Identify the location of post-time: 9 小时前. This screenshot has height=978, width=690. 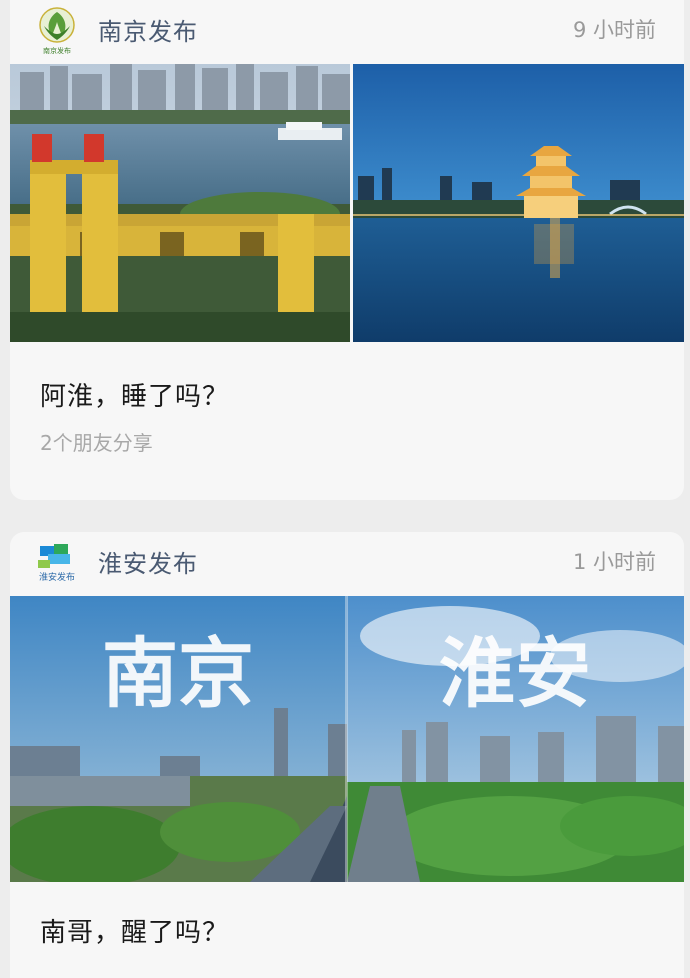
(614, 30).